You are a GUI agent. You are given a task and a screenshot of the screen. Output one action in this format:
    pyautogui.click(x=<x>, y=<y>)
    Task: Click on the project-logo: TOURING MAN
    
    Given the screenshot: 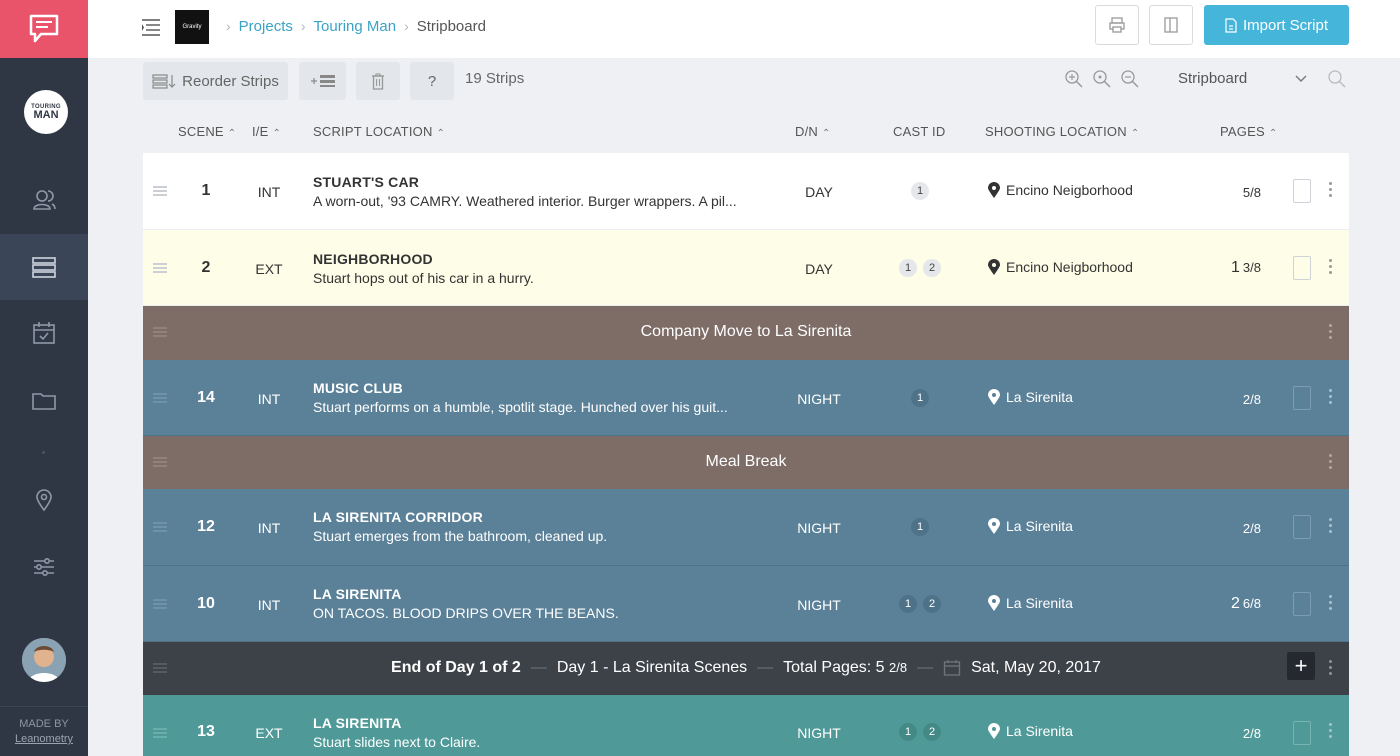 What is the action you would take?
    pyautogui.click(x=46, y=112)
    